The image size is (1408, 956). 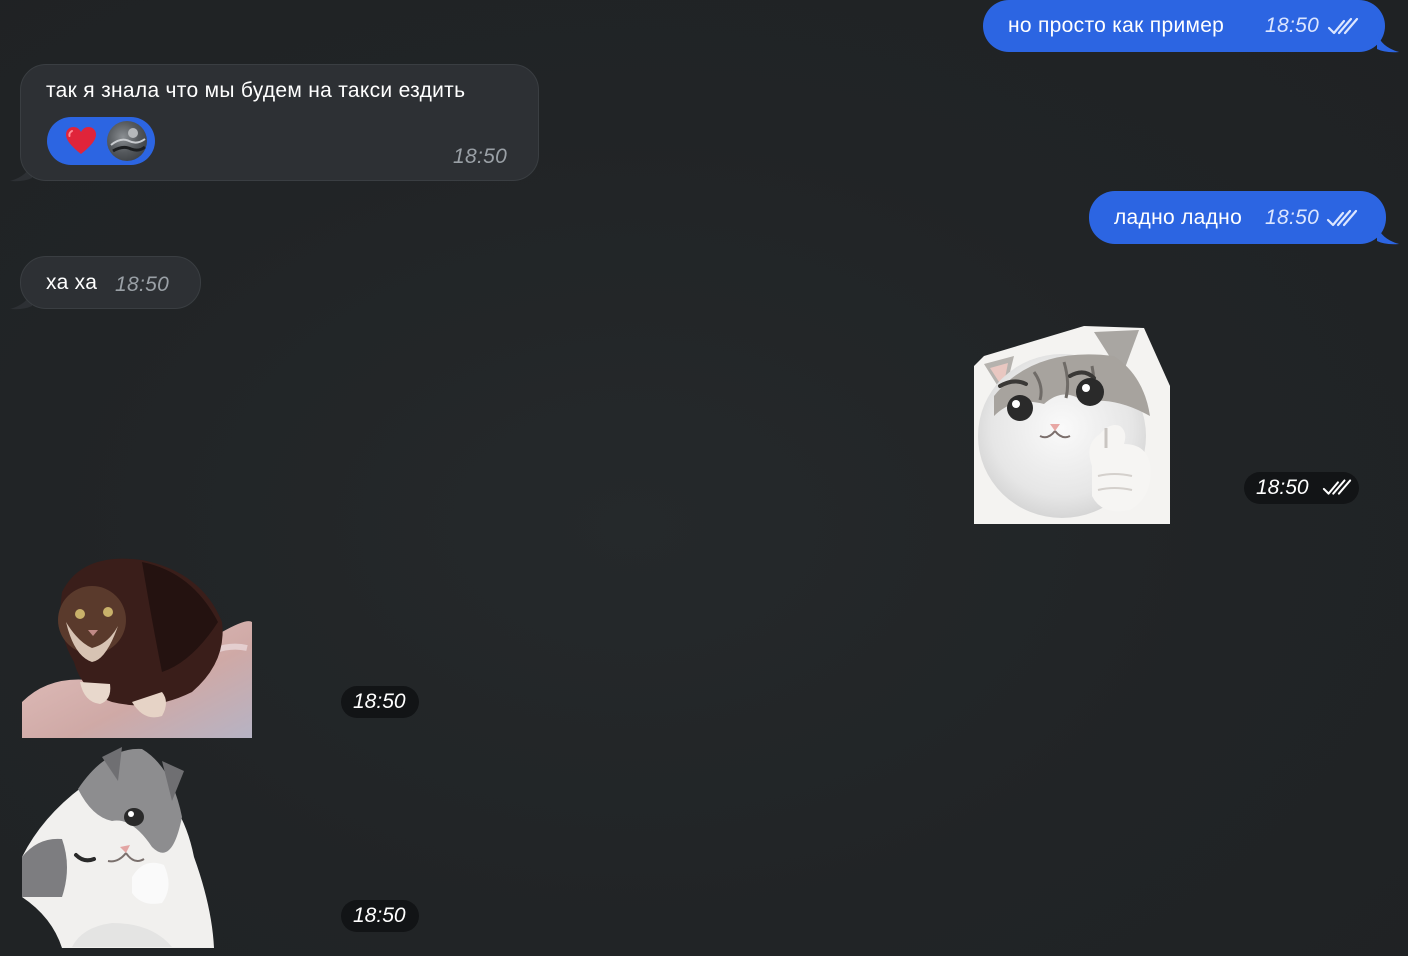 What do you see at coordinates (137, 645) in the screenshot?
I see `sticker-dark-cat` at bounding box center [137, 645].